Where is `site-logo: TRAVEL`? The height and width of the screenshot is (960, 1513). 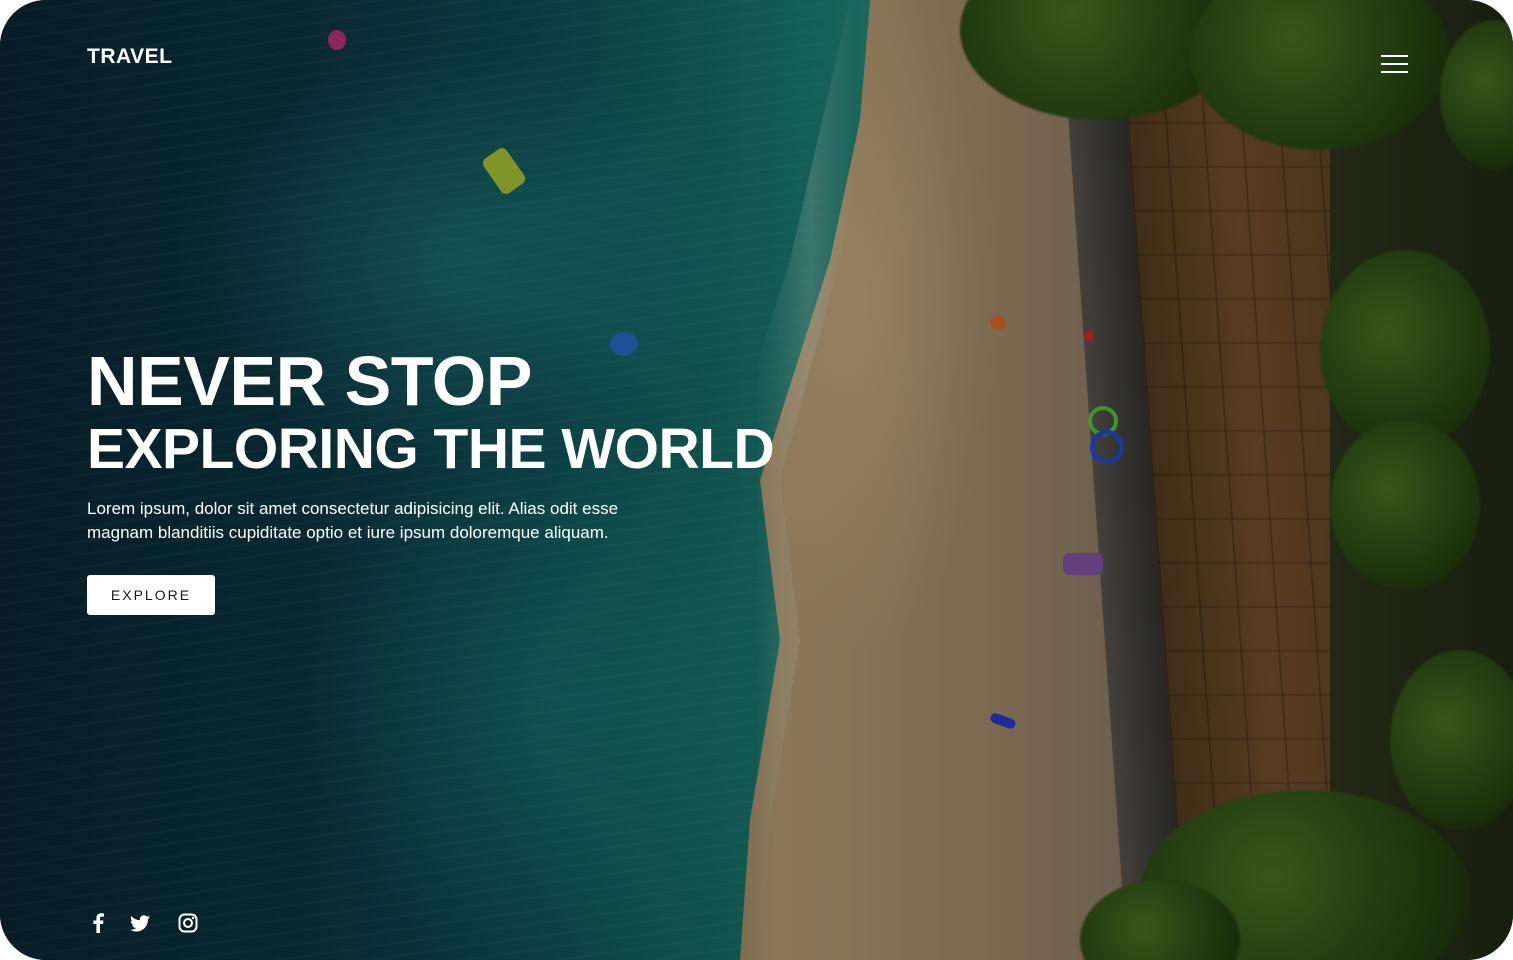 site-logo: TRAVEL is located at coordinates (129, 57).